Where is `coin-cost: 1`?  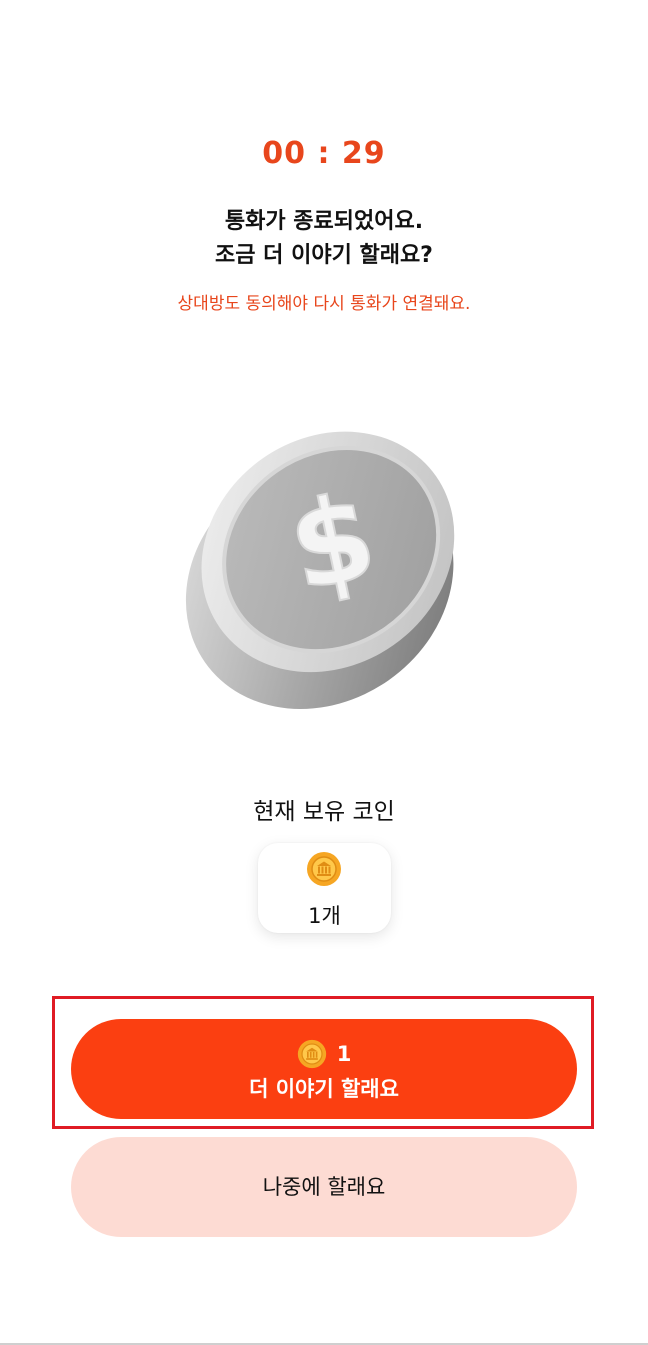
coin-cost: 1 is located at coordinates (324, 1054).